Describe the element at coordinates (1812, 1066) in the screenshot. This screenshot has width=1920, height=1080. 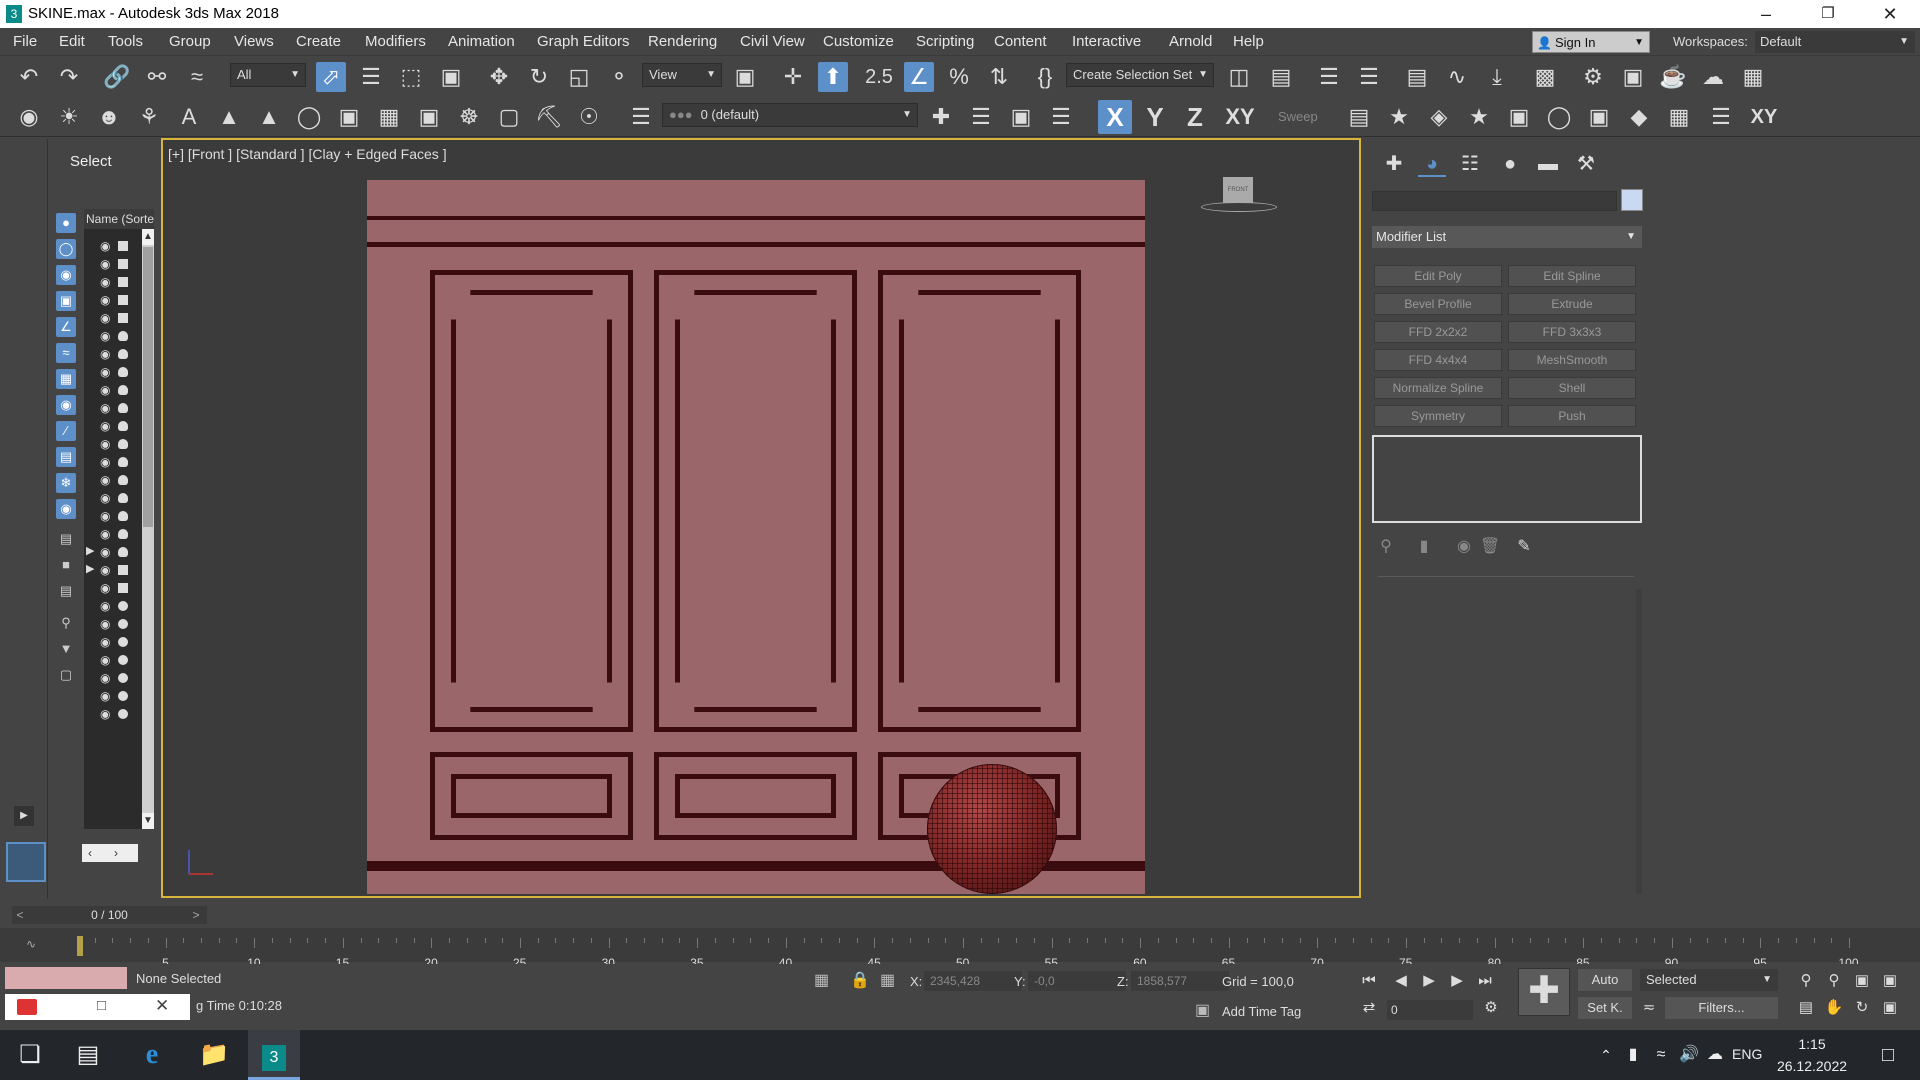
I see `clock-date: 26.12.2022` at that location.